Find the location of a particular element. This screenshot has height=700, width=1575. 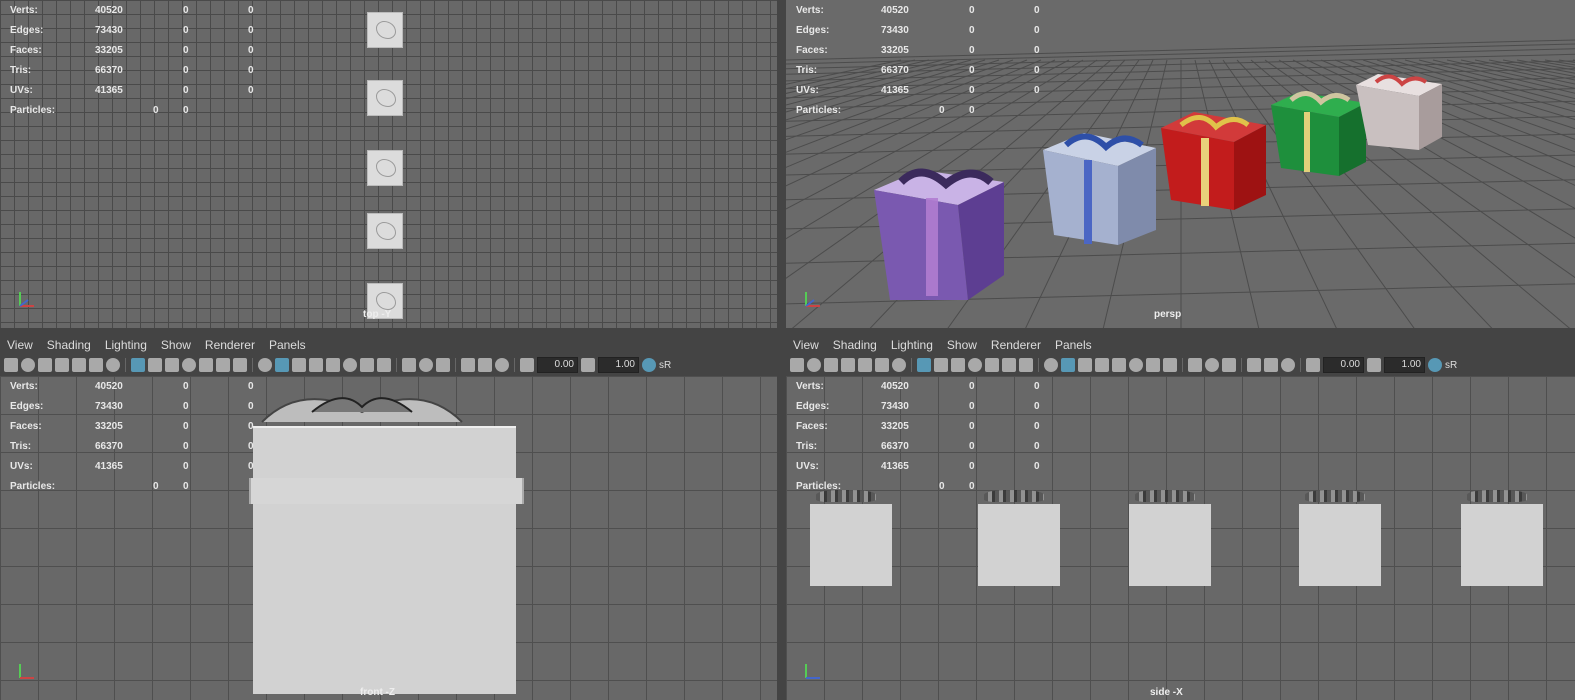

hud-particles-label: Particles: is located at coordinates (819, 110).